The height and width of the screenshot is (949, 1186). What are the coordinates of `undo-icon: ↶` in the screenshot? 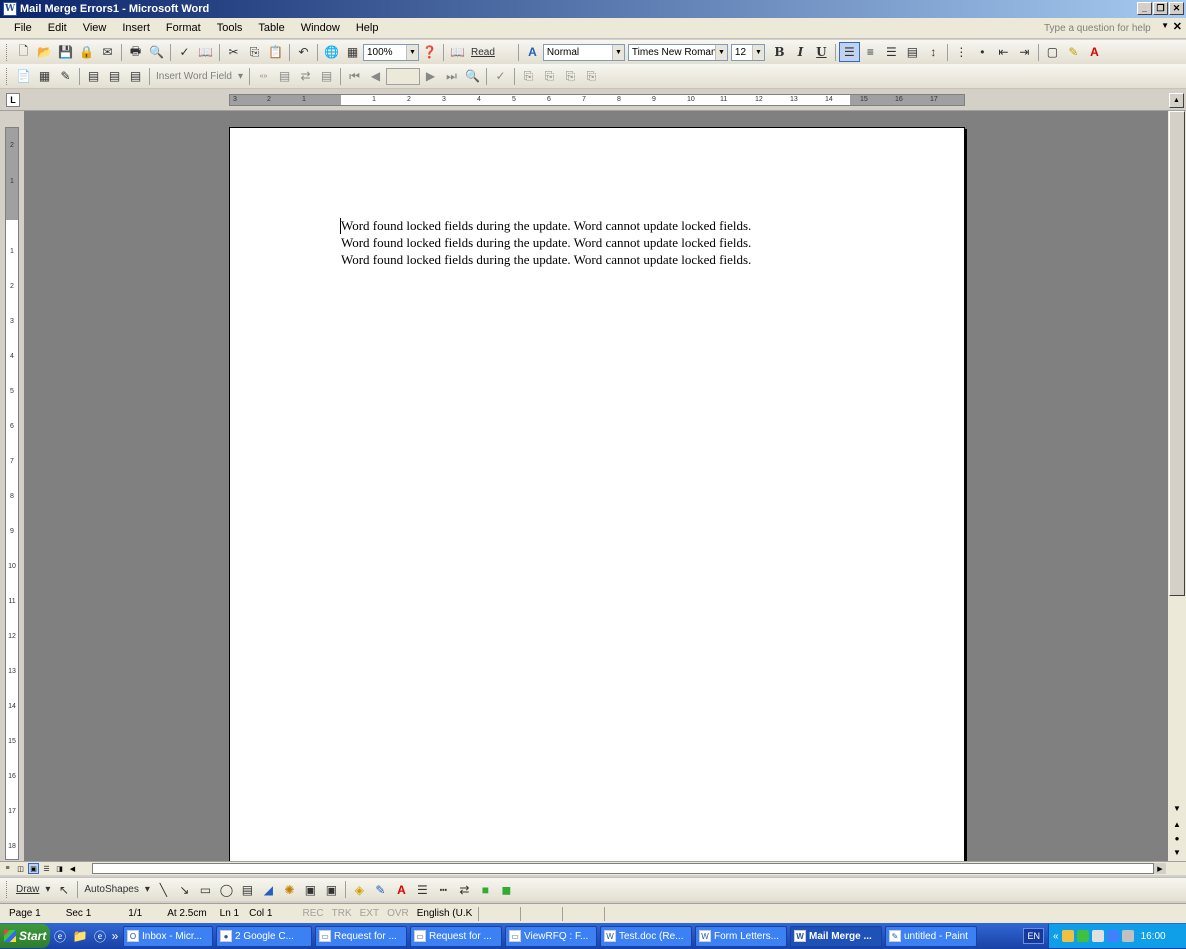 It's located at (303, 52).